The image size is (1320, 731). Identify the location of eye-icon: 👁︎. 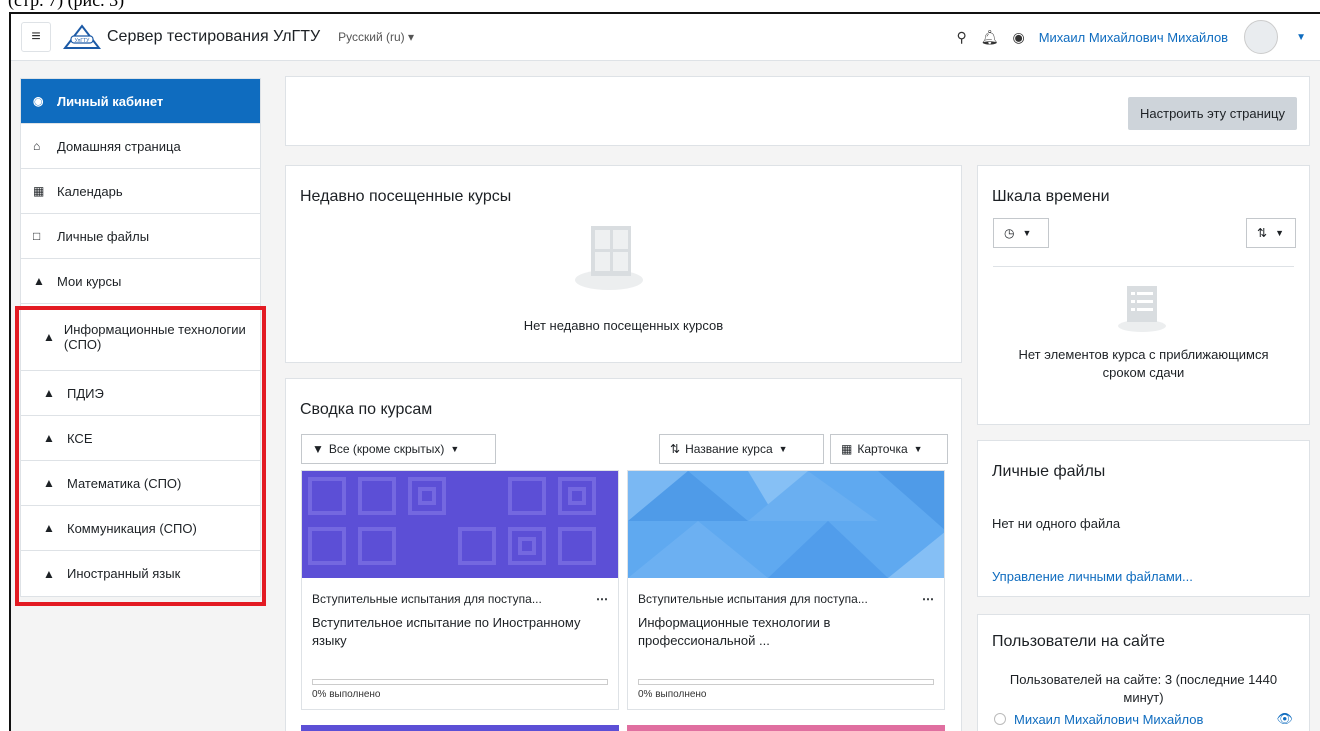
(1284, 719).